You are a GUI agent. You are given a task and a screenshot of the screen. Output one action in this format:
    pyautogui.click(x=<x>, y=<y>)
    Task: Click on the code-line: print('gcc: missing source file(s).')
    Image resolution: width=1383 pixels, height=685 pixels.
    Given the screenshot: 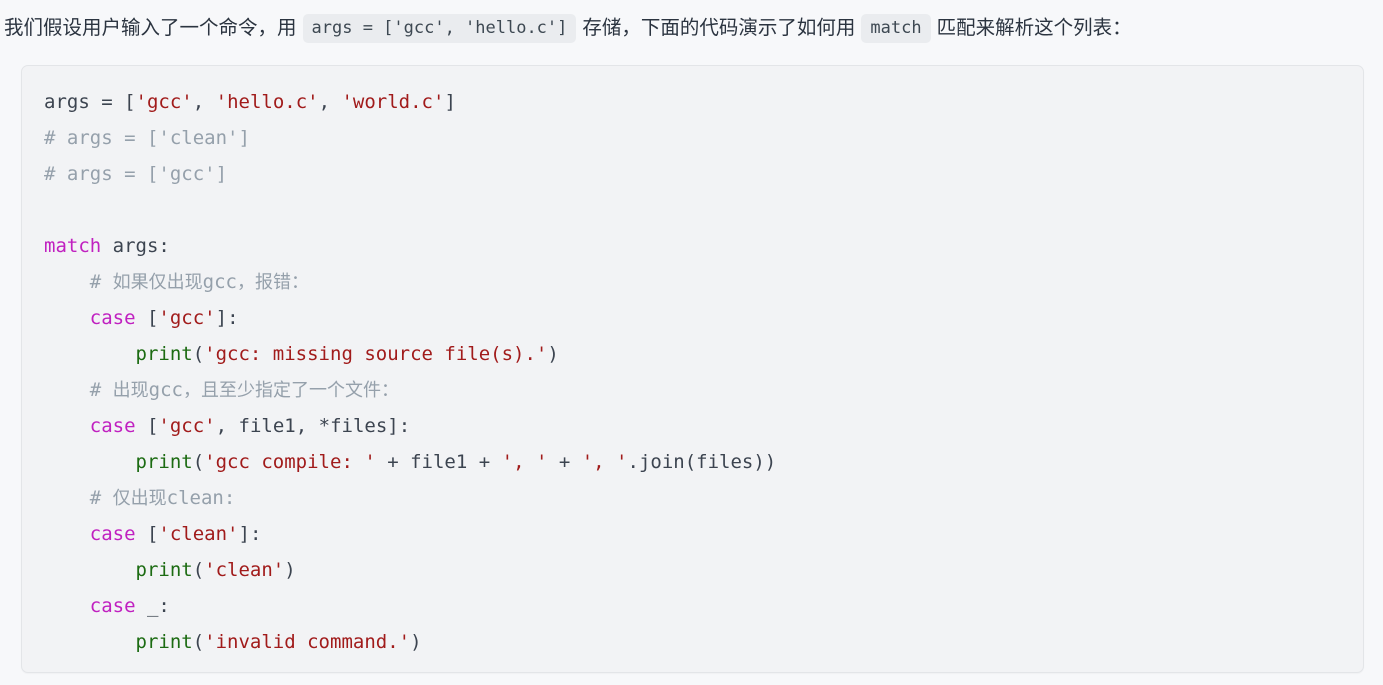 What is the action you would take?
    pyautogui.click(x=703, y=354)
    